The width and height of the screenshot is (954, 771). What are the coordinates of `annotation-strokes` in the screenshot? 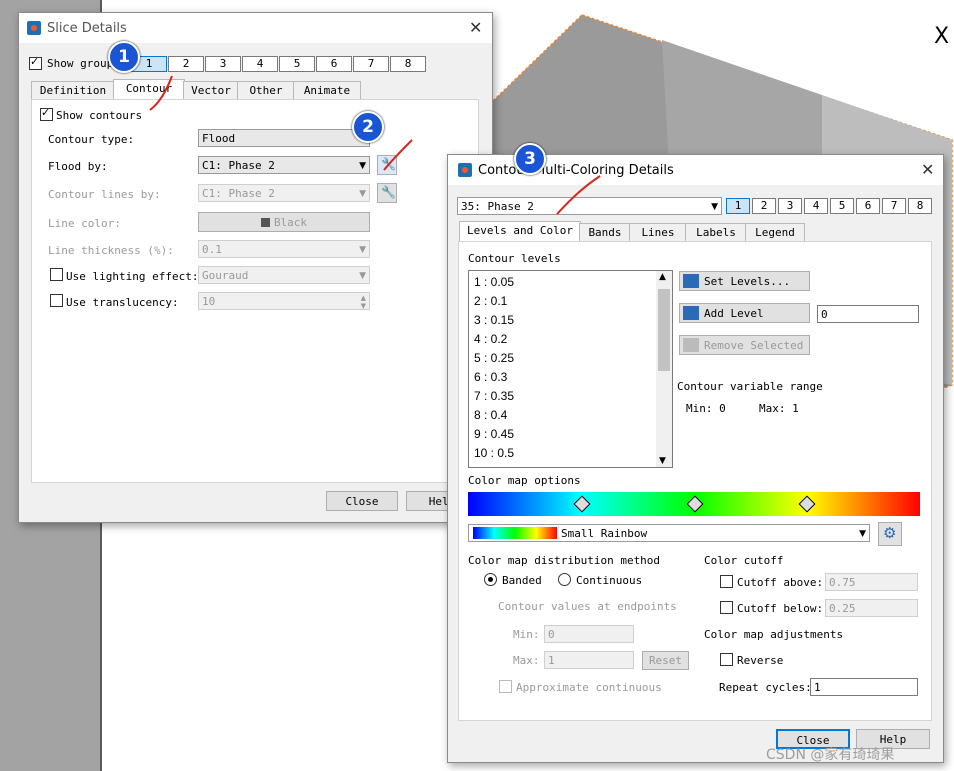 It's located at (375, 145).